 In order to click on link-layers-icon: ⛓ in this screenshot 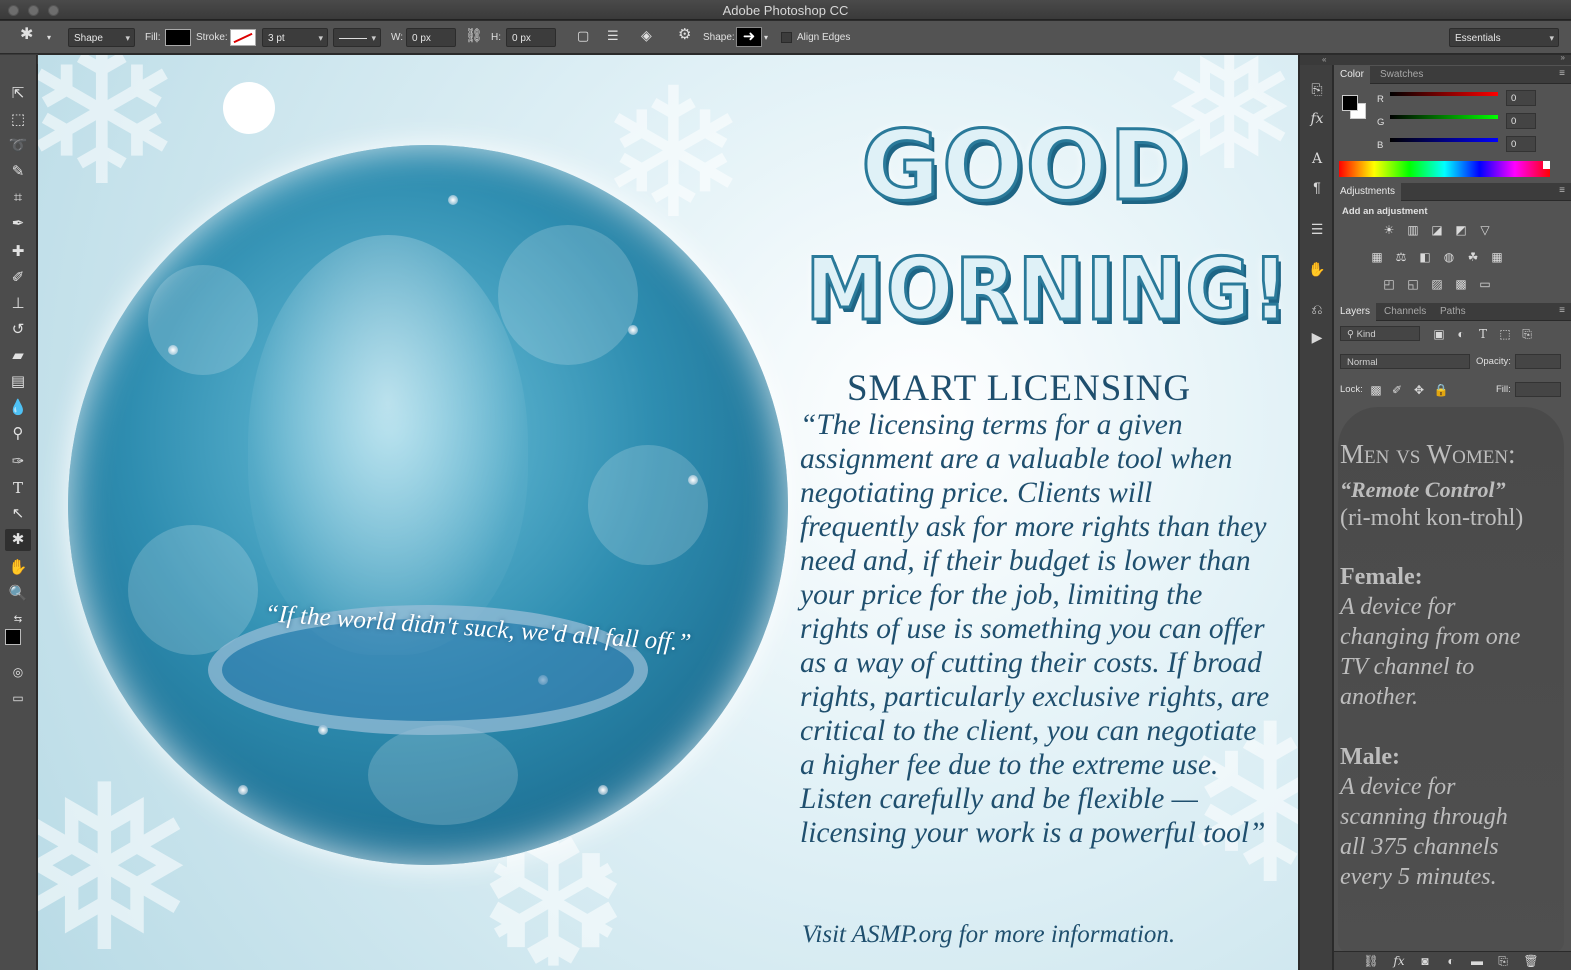, I will do `click(1371, 961)`.